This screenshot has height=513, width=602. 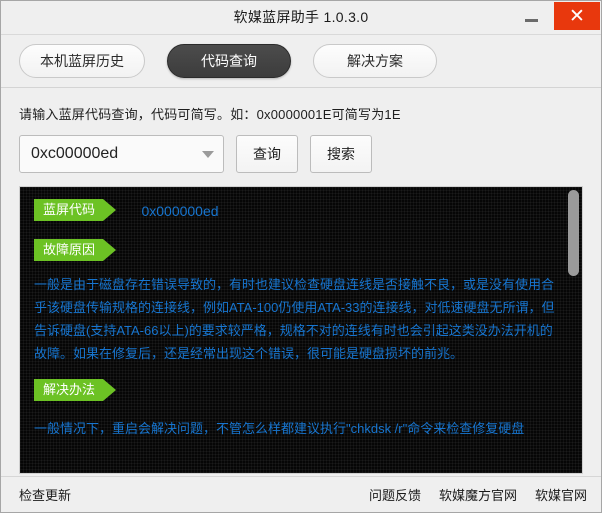 What do you see at coordinates (45, 494) in the screenshot?
I see `check-update-link: 检查更新` at bounding box center [45, 494].